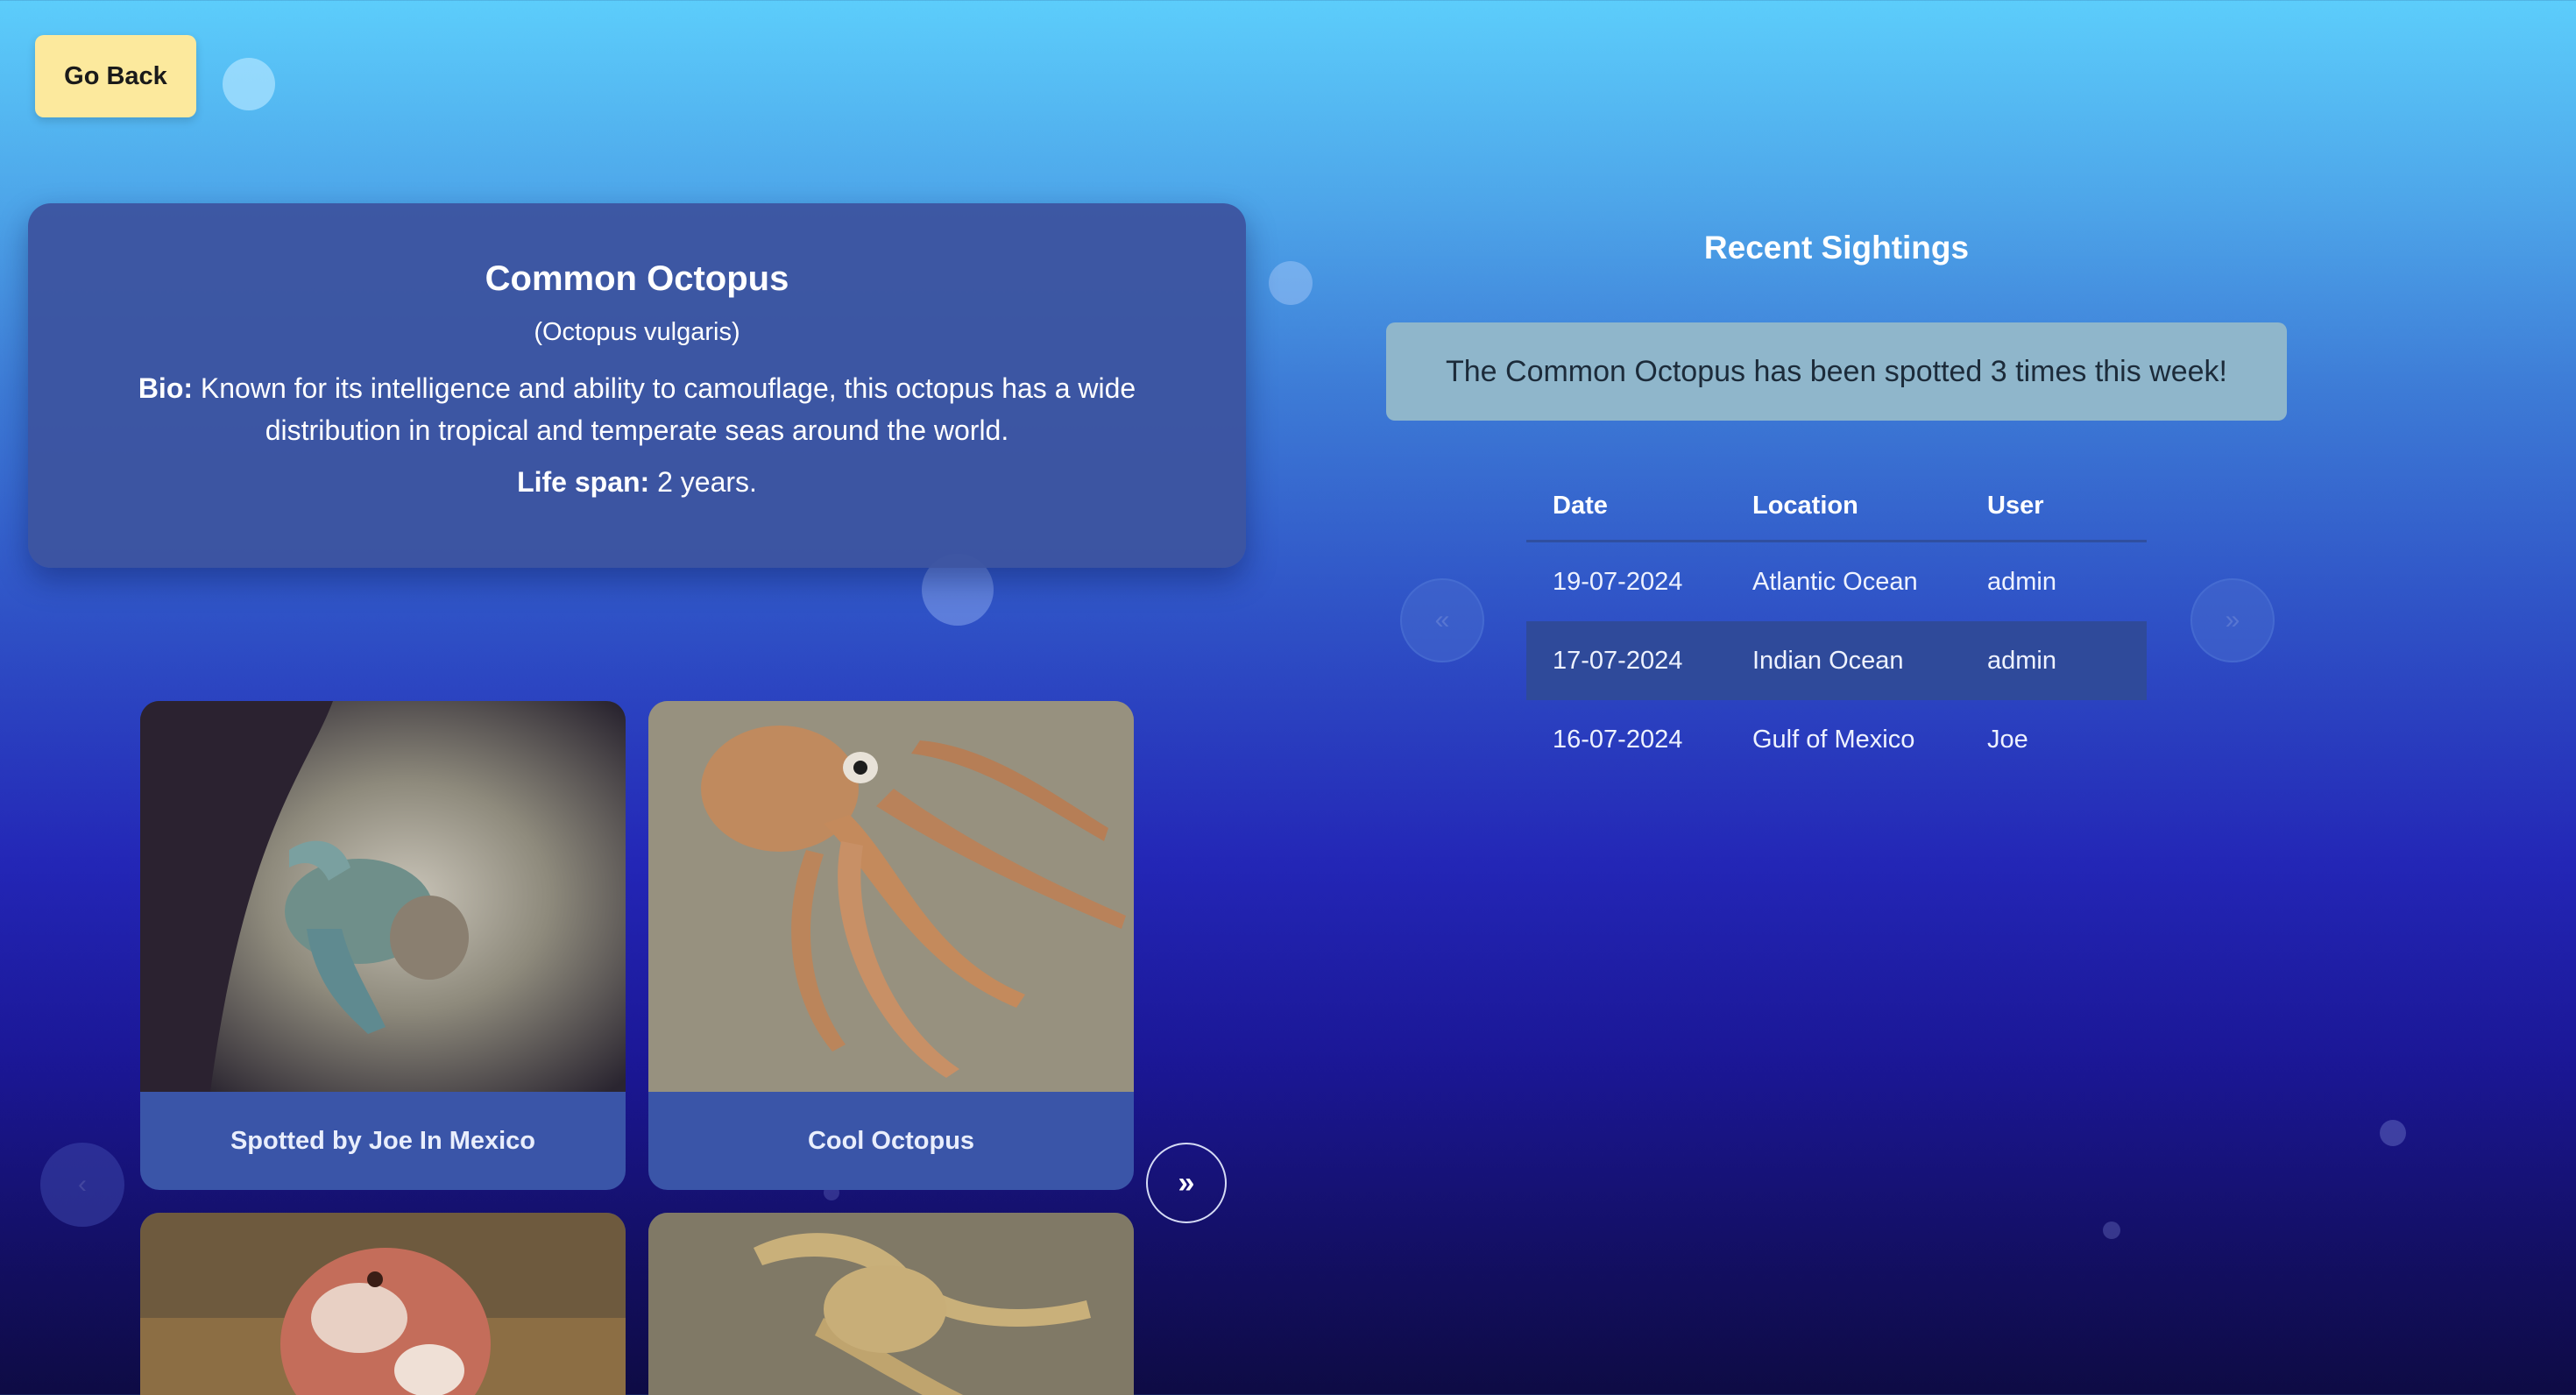 The image size is (2576, 1395). I want to click on sighting-location: Indian Ocean, so click(1843, 660).